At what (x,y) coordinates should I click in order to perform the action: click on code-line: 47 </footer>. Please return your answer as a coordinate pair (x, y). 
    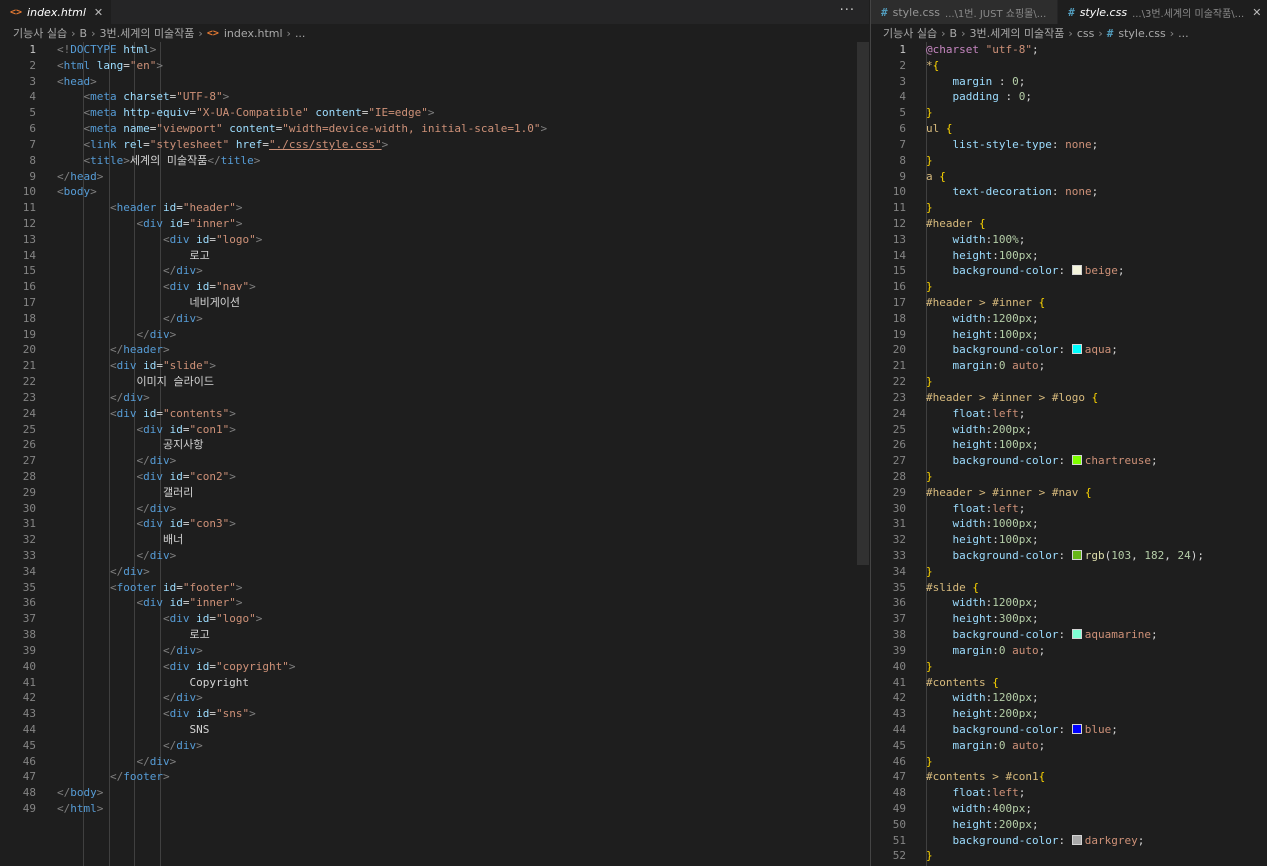
    Looking at the image, I should click on (434, 777).